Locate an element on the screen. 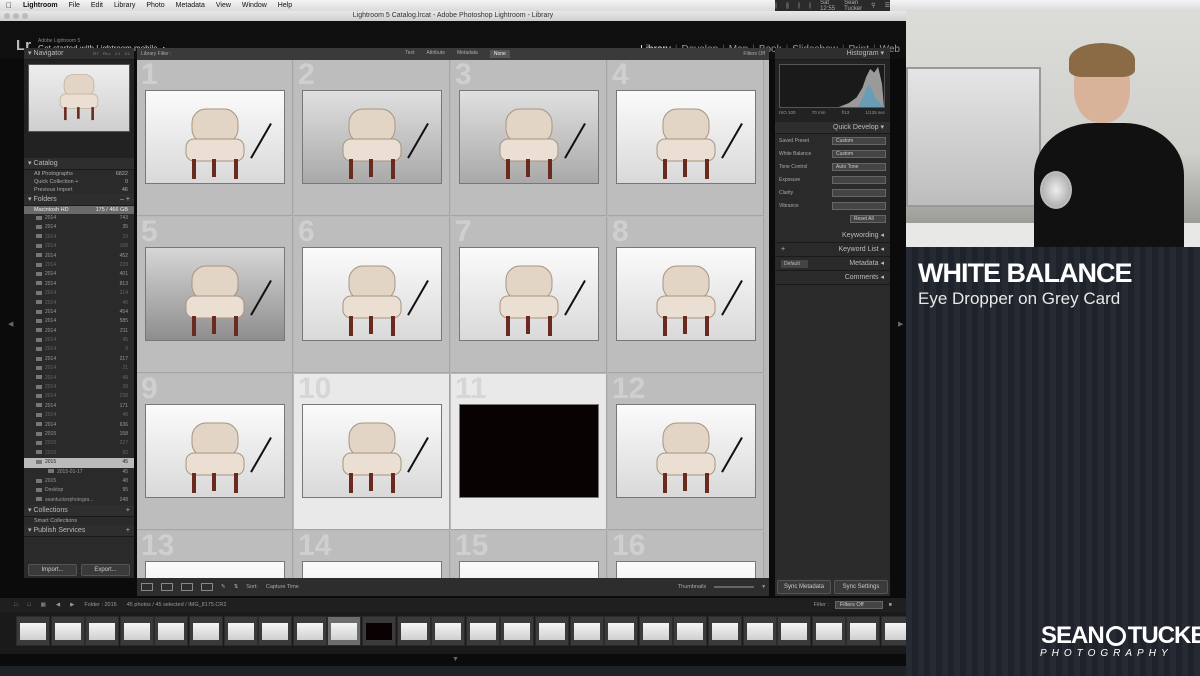  sync-settings-button: Sync Settings is located at coordinates (861, 587).